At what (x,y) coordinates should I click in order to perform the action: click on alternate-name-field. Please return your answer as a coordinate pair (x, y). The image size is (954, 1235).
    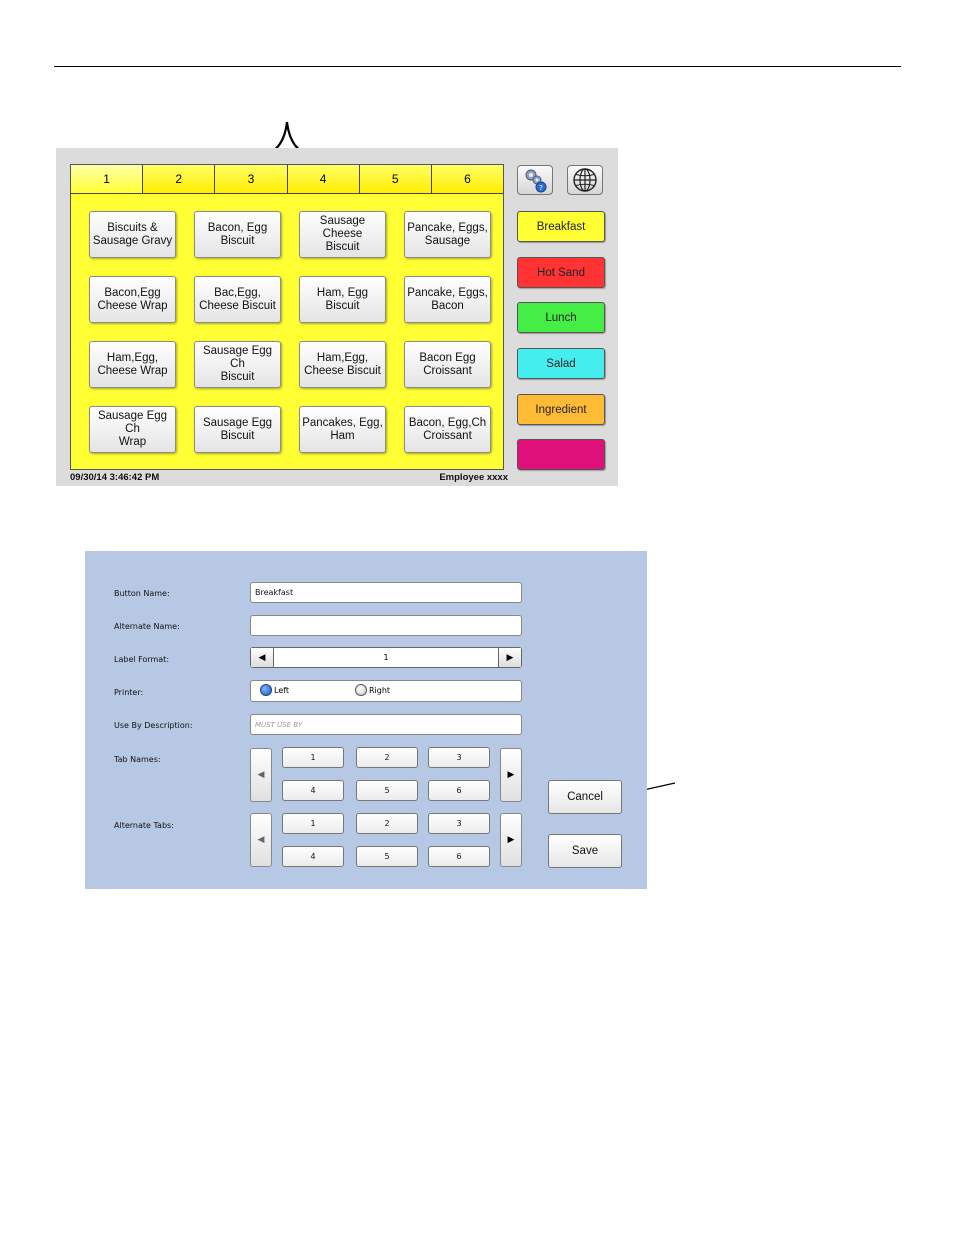
    Looking at the image, I should click on (386, 625).